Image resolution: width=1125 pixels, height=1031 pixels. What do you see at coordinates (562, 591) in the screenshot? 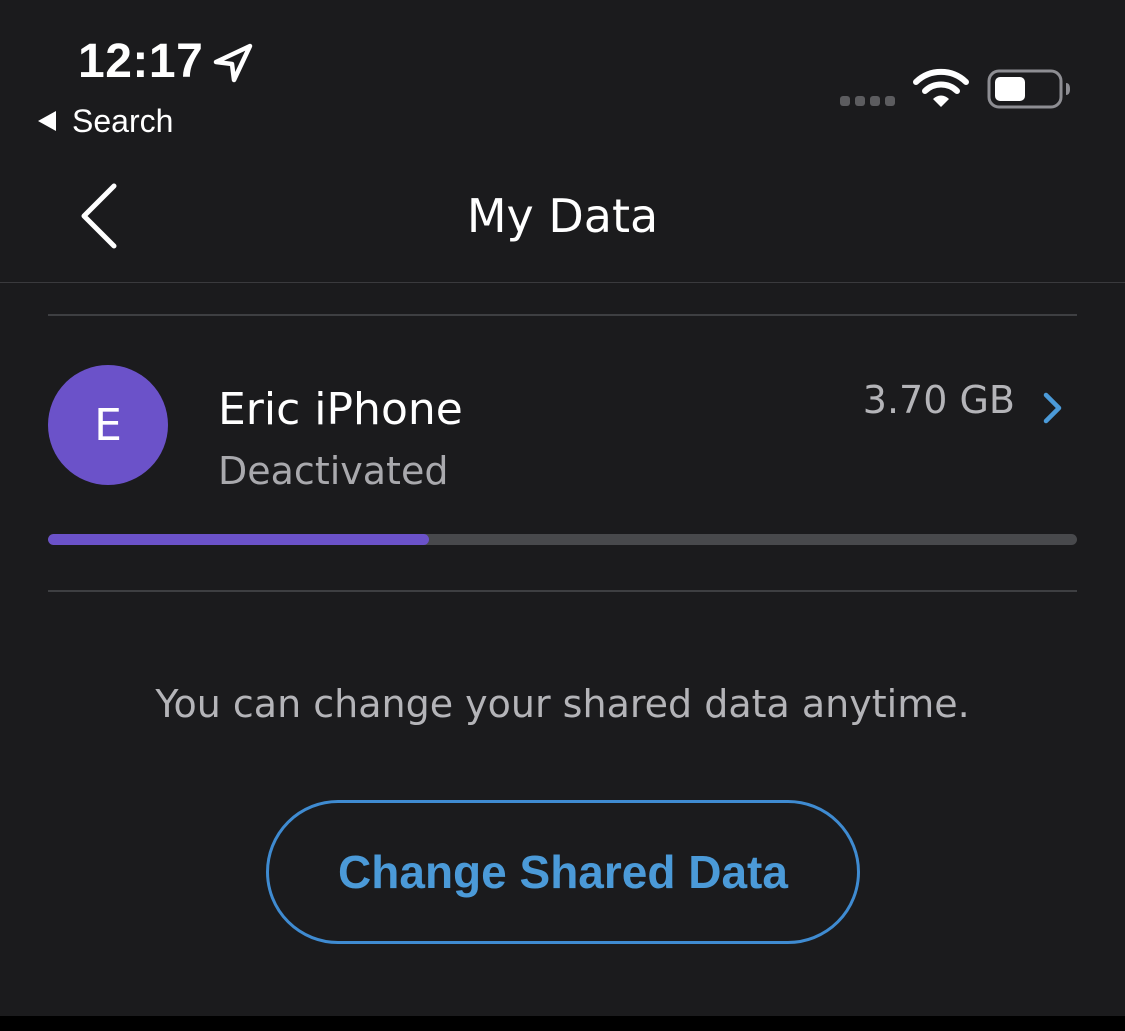
I see `row-divider-bottom` at bounding box center [562, 591].